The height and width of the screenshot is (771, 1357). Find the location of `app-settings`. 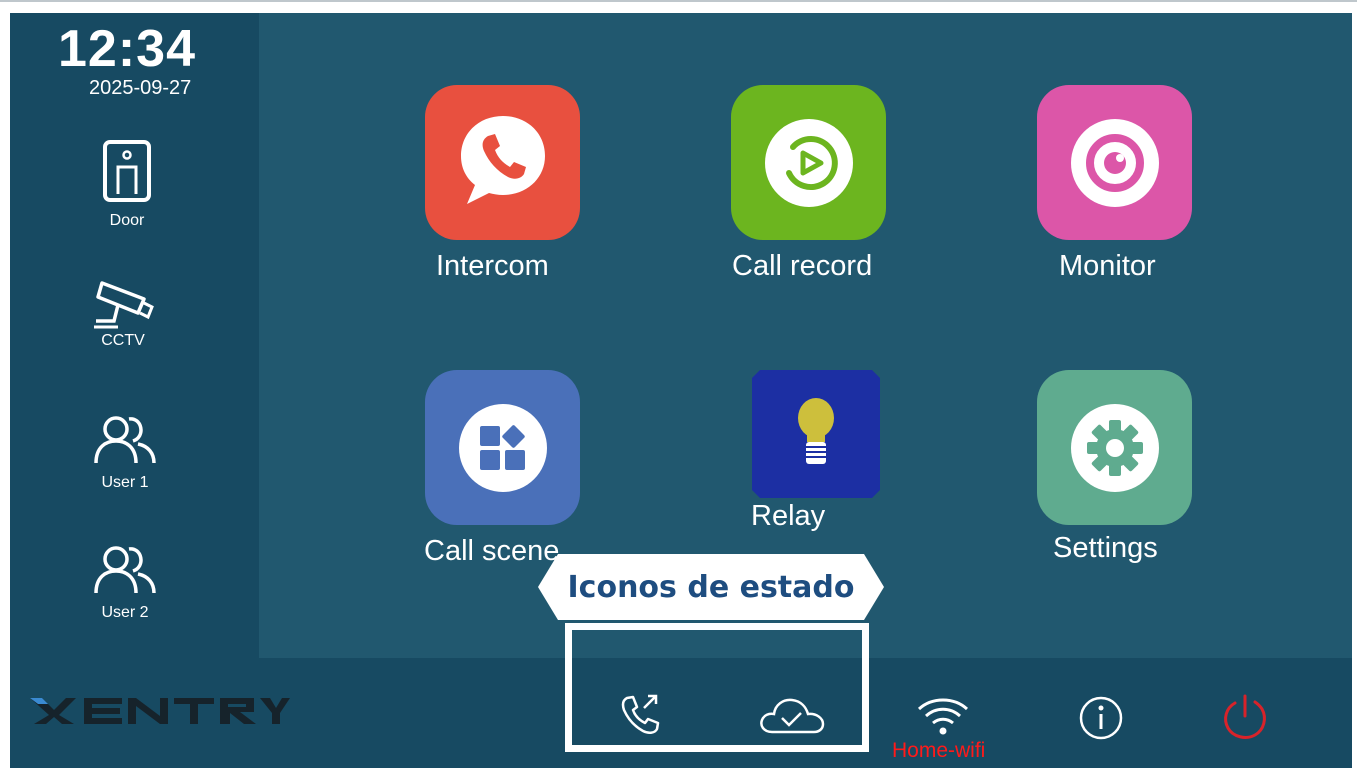

app-settings is located at coordinates (1114, 447).